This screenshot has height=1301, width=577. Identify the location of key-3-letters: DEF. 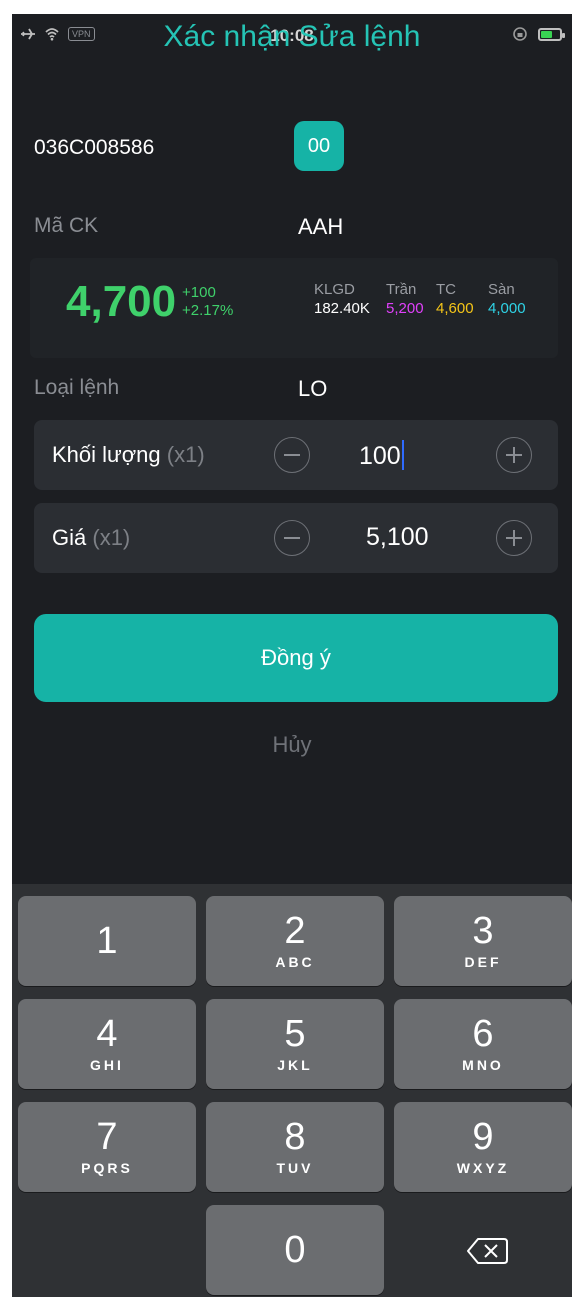
(483, 962).